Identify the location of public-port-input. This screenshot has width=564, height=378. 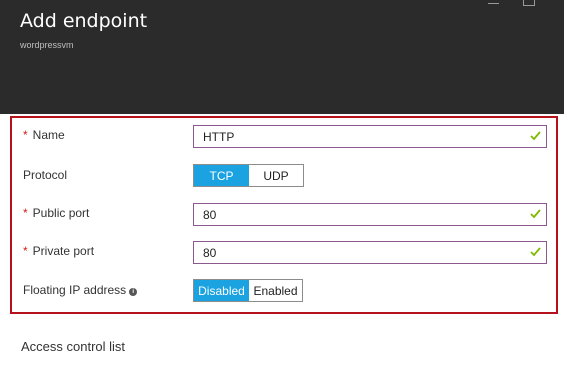
(354, 214).